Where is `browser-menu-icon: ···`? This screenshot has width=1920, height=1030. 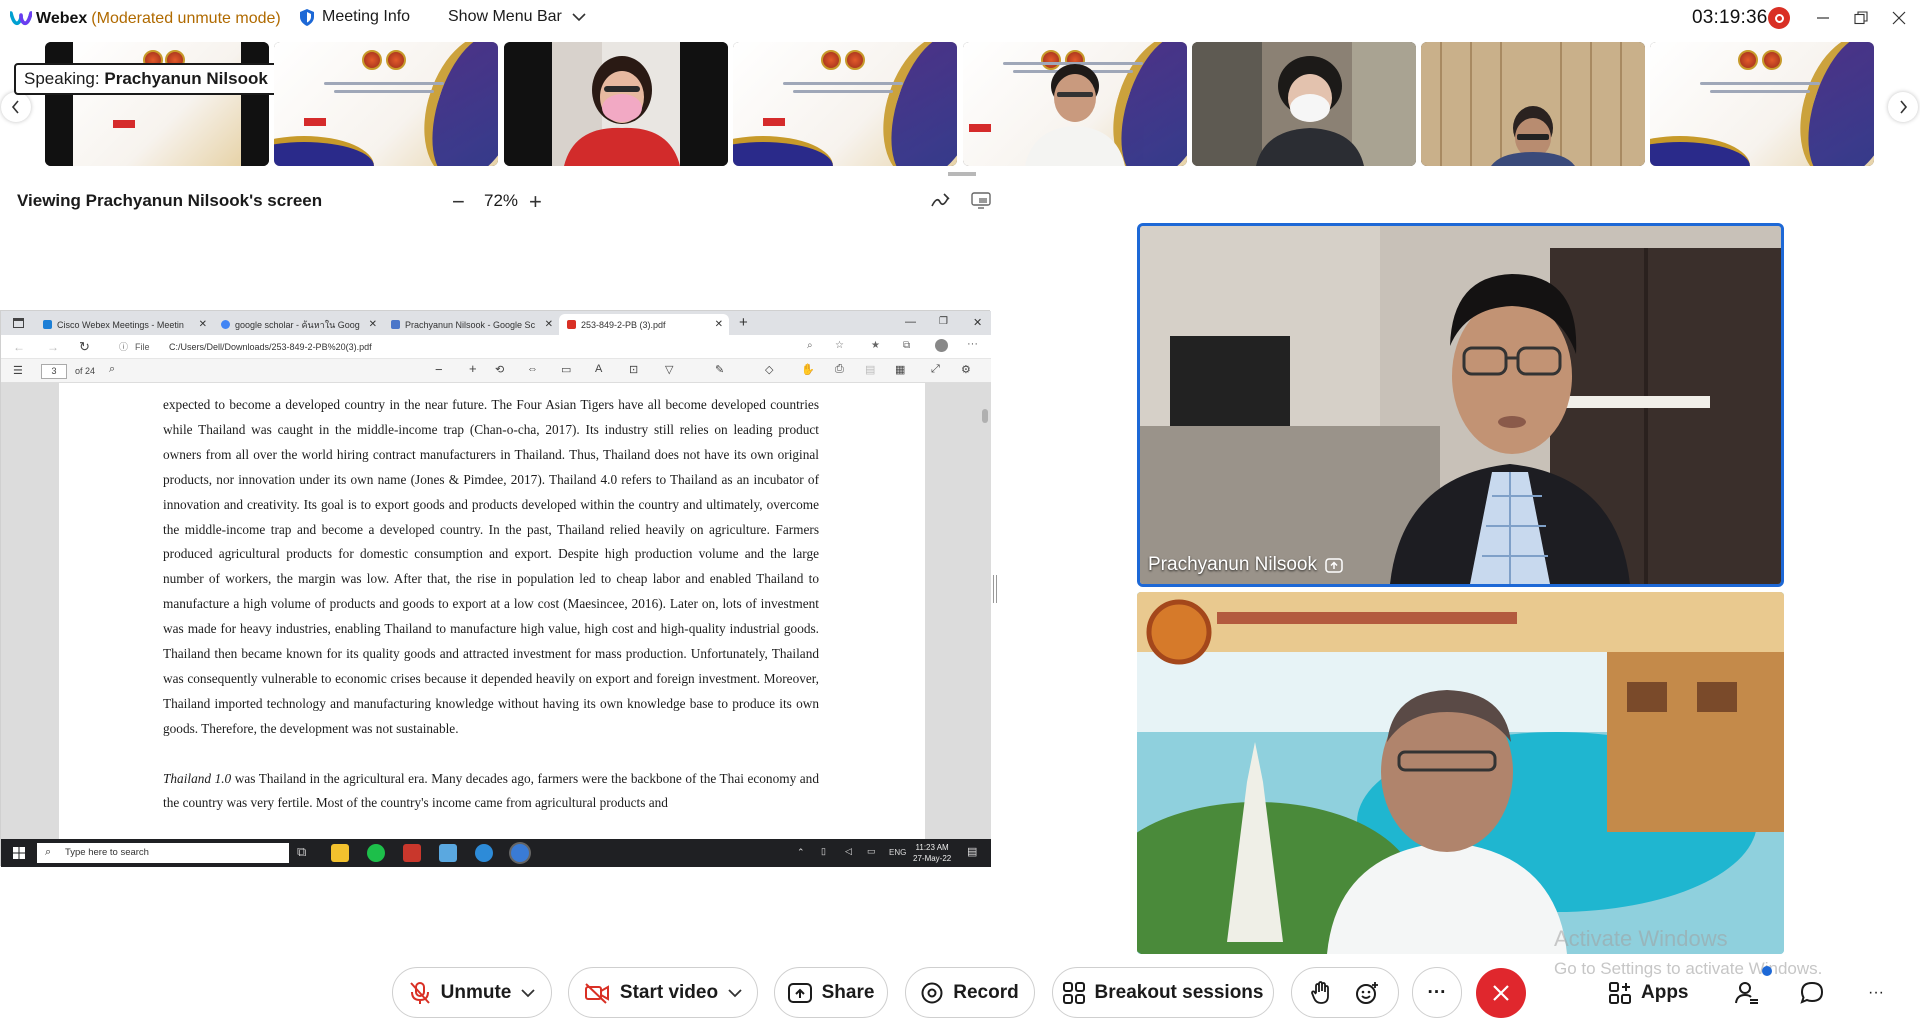
browser-menu-icon: ··· is located at coordinates (972, 344).